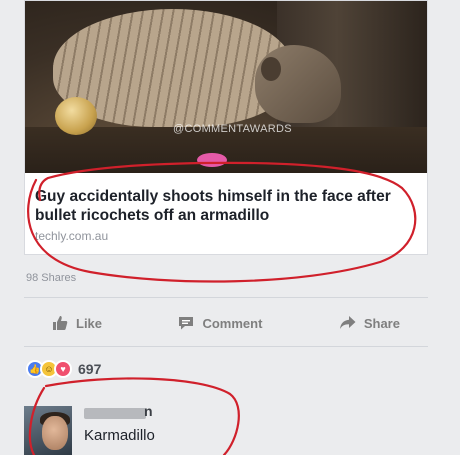 This screenshot has width=460, height=455. Describe the element at coordinates (148, 411) in the screenshot. I see `author-name-suffix: n` at that location.